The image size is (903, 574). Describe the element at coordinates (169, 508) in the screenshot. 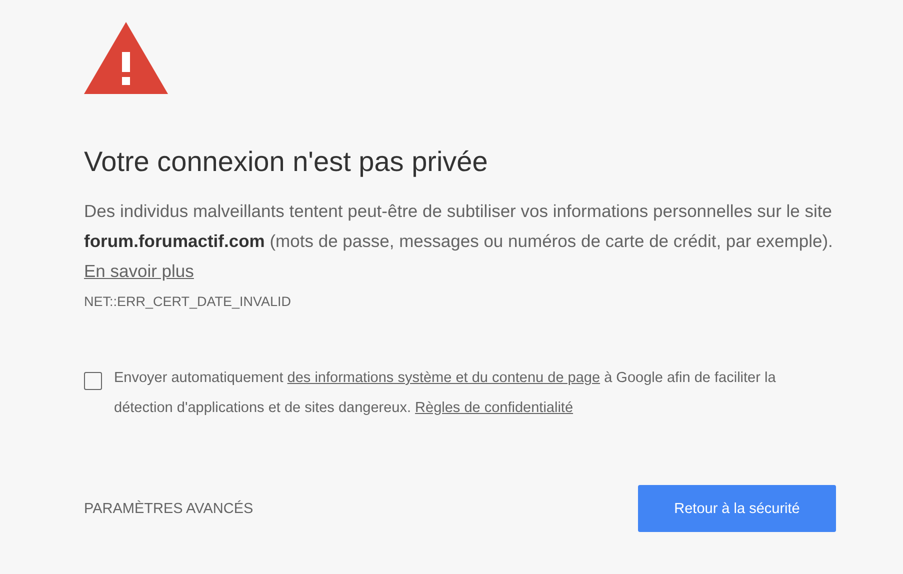

I see `advanced-button: PARAMÈTRES AVANCÉS` at that location.